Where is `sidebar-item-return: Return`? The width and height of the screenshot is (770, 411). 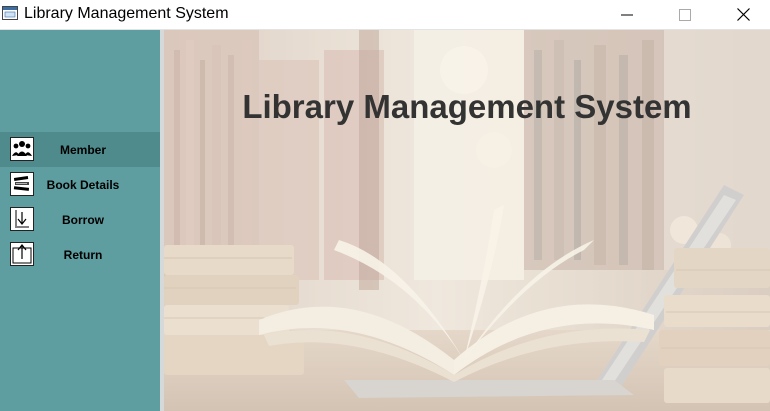 sidebar-item-return: Return is located at coordinates (80, 254).